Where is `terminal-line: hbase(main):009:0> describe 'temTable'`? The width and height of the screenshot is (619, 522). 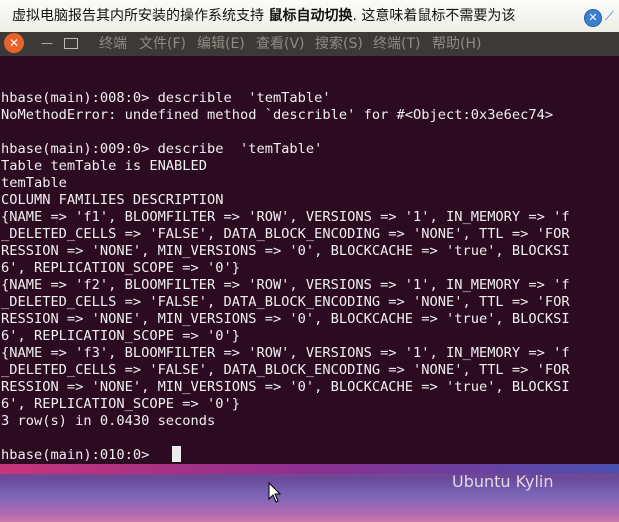
terminal-line: hbase(main):009:0> describe 'temTable' is located at coordinates (162, 149).